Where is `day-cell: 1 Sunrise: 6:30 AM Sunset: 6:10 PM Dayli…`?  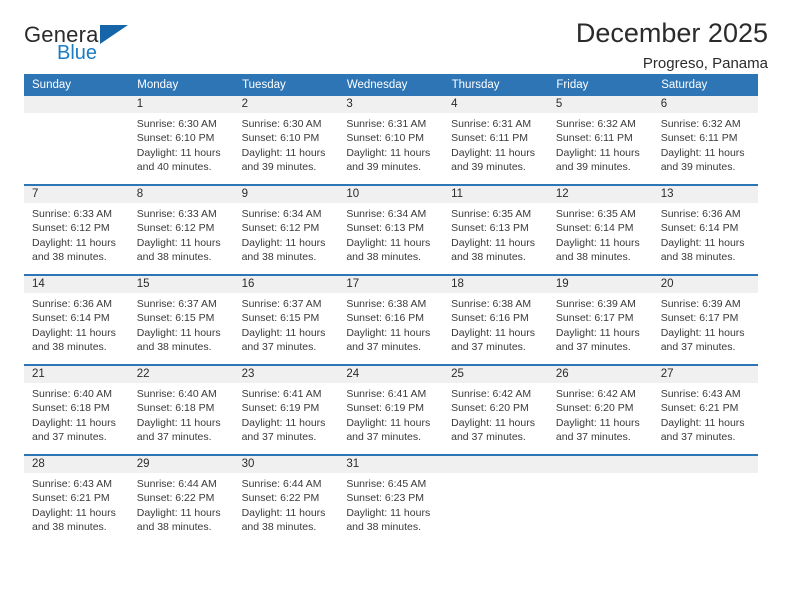 day-cell: 1 Sunrise: 6:30 AM Sunset: 6:10 PM Dayli… is located at coordinates (181, 140).